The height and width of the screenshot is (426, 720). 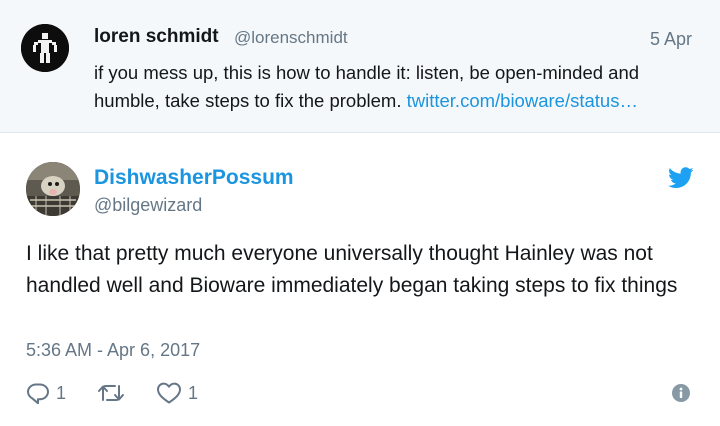 What do you see at coordinates (681, 393) in the screenshot?
I see `info-icon` at bounding box center [681, 393].